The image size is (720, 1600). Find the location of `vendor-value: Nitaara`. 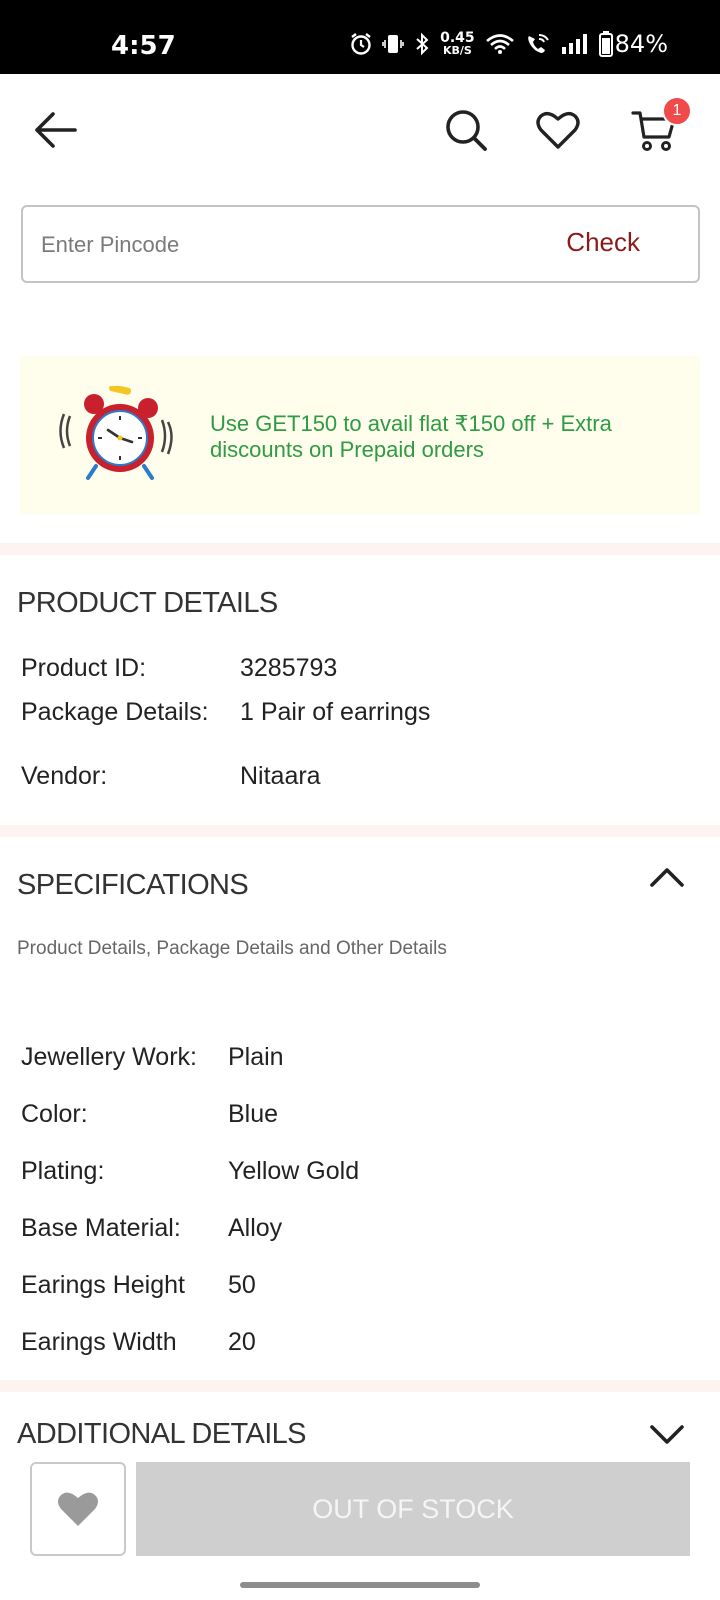

vendor-value: Nitaara is located at coordinates (280, 776).